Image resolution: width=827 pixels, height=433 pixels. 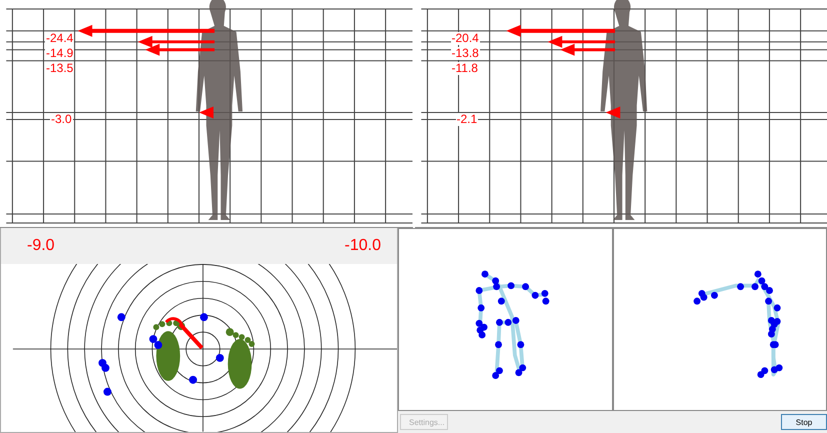 What do you see at coordinates (59, 38) in the screenshot?
I see `deviation-reading: -24.4` at bounding box center [59, 38].